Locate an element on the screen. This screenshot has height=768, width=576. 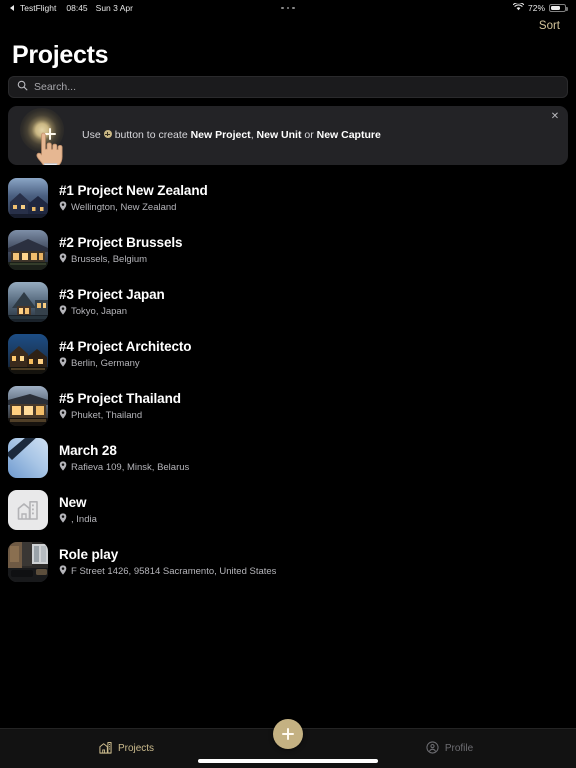
project-location: Wellington, New Zealand is located at coordinates (133, 207).